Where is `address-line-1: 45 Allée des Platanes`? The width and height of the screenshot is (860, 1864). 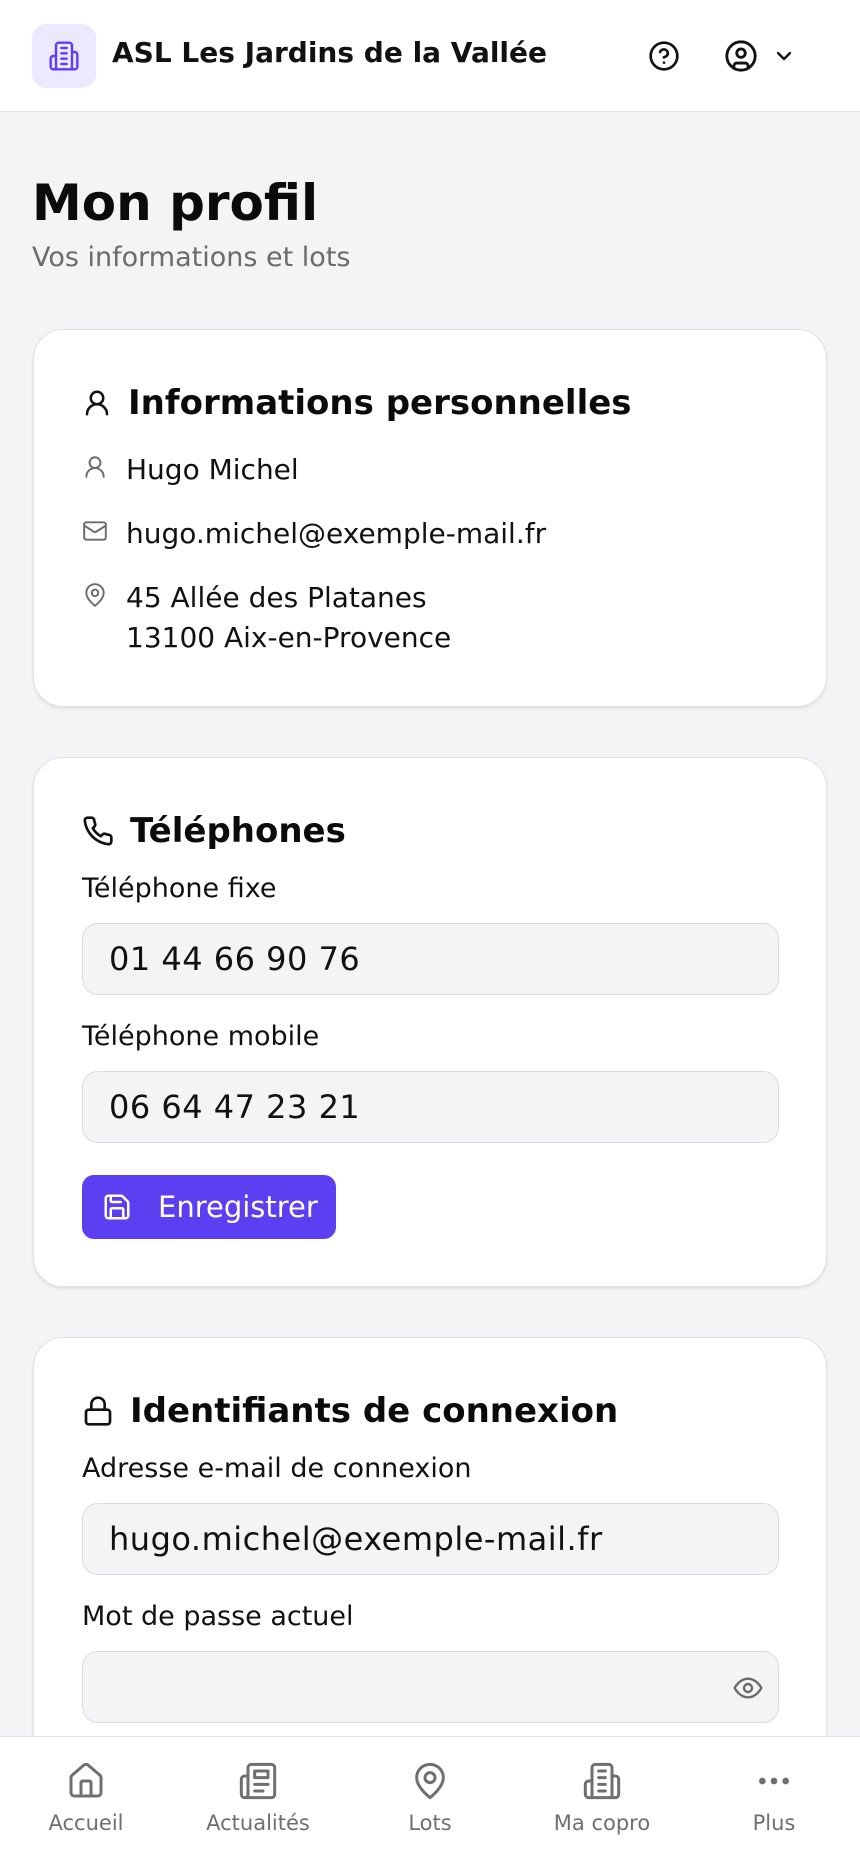 address-line-1: 45 Allée des Platanes is located at coordinates (276, 597).